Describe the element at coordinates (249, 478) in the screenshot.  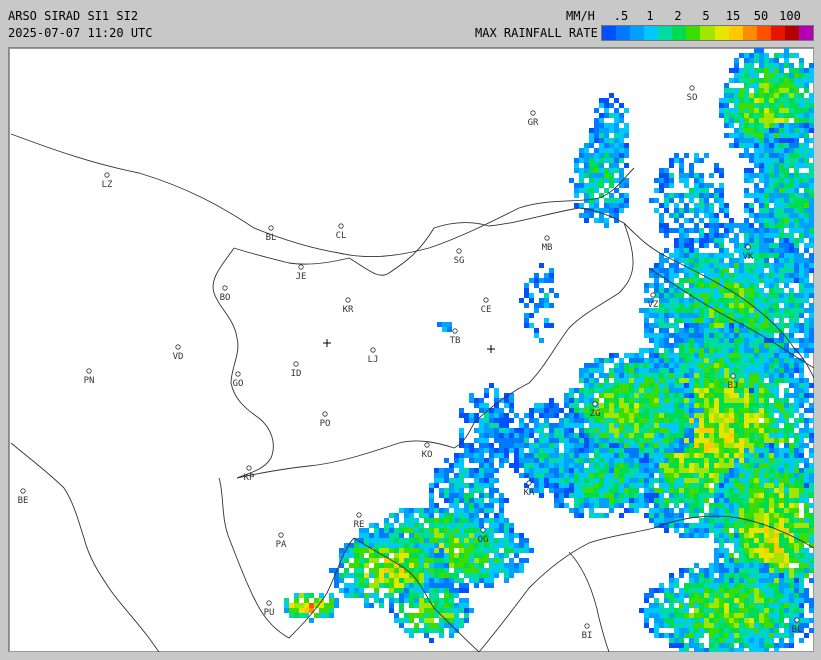
I see `city-code: KP` at that location.